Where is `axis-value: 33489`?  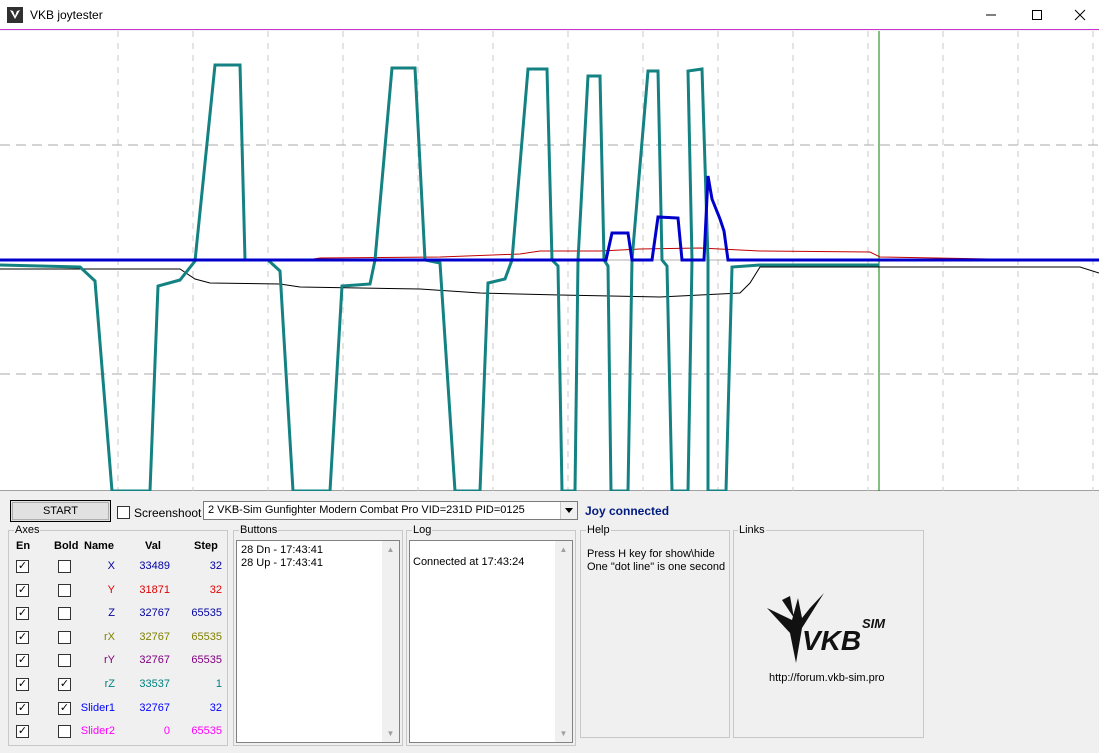
axis-value: 33489 is located at coordinates (154, 566).